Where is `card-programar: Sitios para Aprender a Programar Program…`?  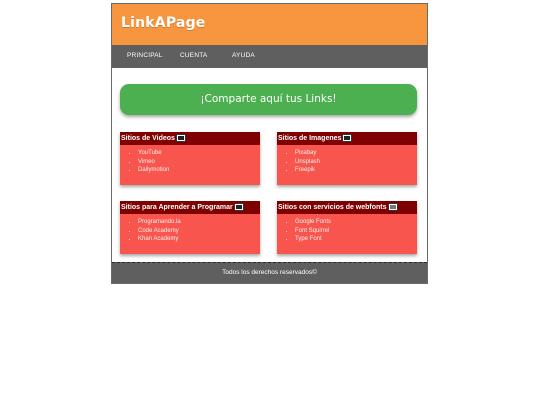 card-programar: Sitios para Aprender a Programar Program… is located at coordinates (190, 227).